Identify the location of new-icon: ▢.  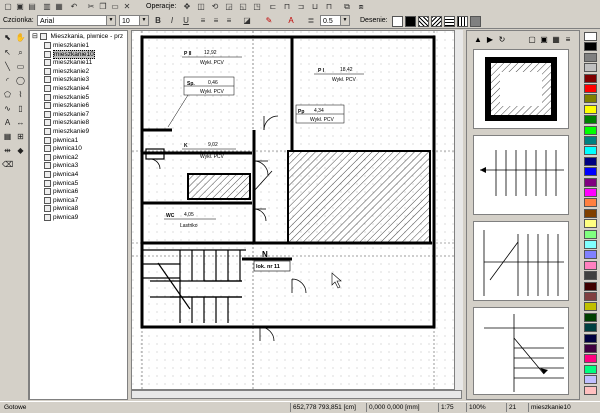
(8, 7).